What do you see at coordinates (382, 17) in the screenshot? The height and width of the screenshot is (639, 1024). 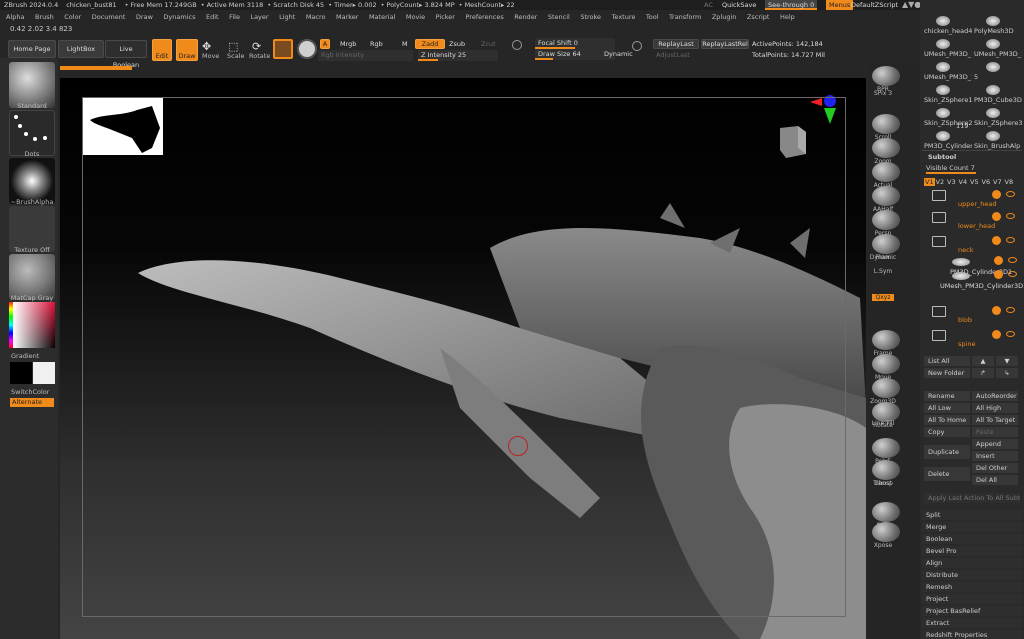 I see `menu-material: Material` at bounding box center [382, 17].